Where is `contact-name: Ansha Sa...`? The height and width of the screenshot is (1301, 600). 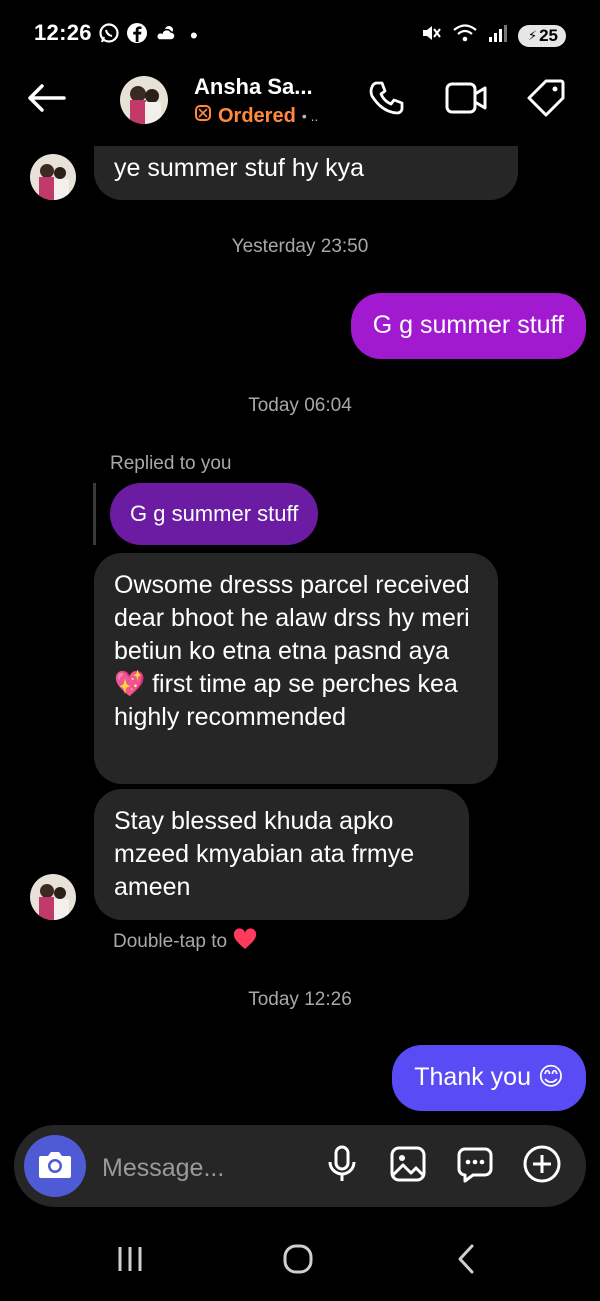 contact-name: Ansha Sa... is located at coordinates (253, 87).